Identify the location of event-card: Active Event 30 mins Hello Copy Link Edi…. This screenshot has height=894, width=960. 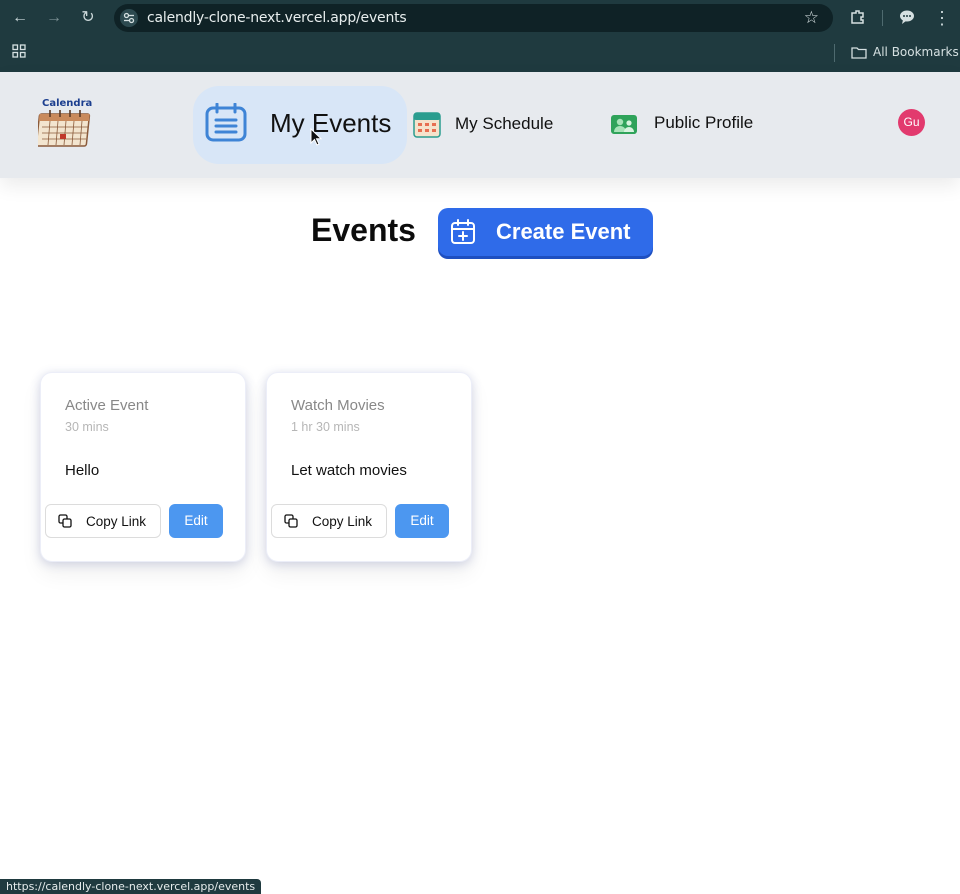
(143, 467).